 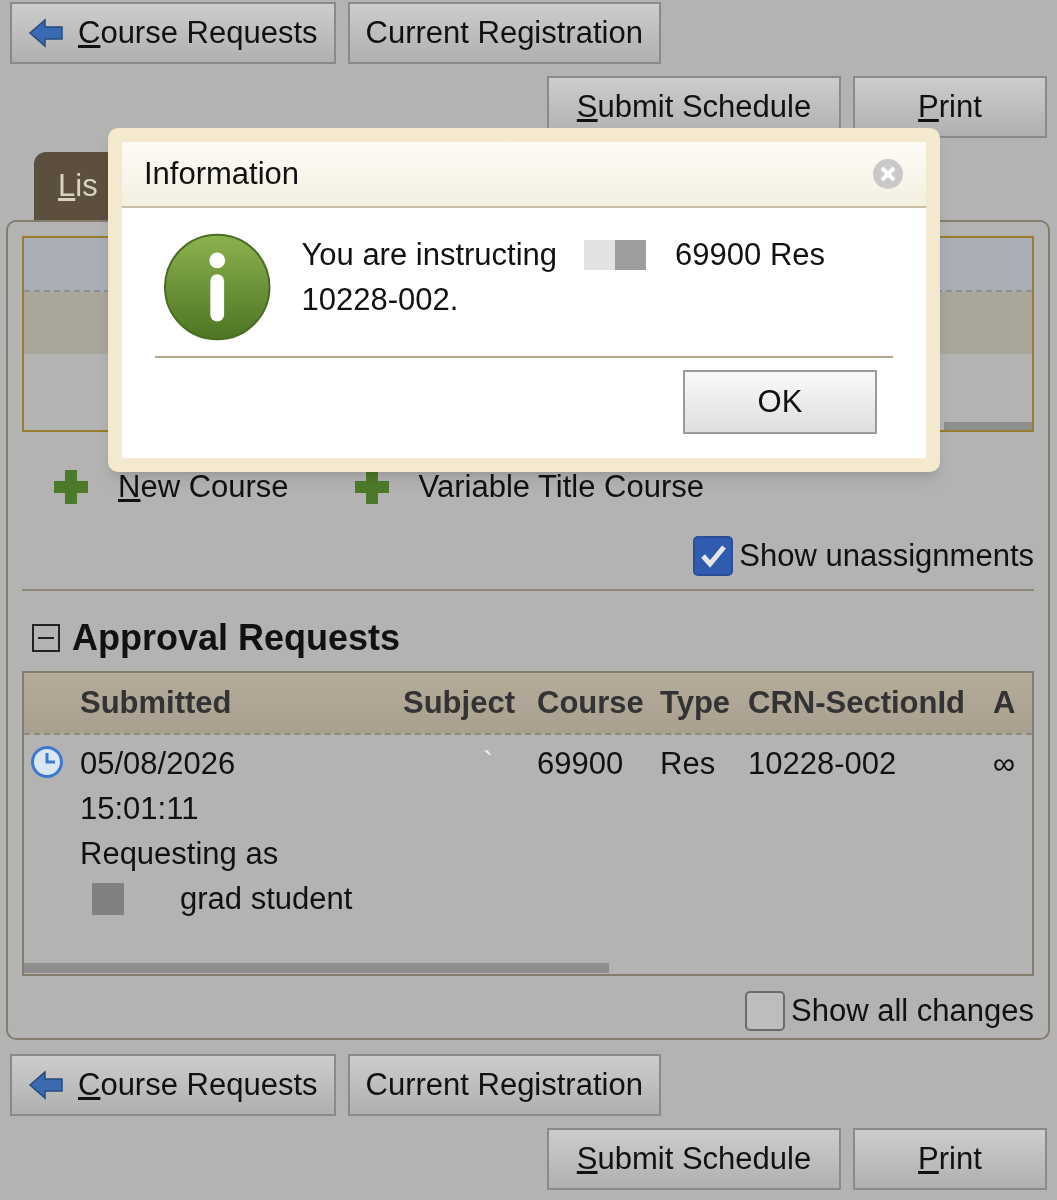 What do you see at coordinates (47, 762) in the screenshot?
I see `clock-icon` at bounding box center [47, 762].